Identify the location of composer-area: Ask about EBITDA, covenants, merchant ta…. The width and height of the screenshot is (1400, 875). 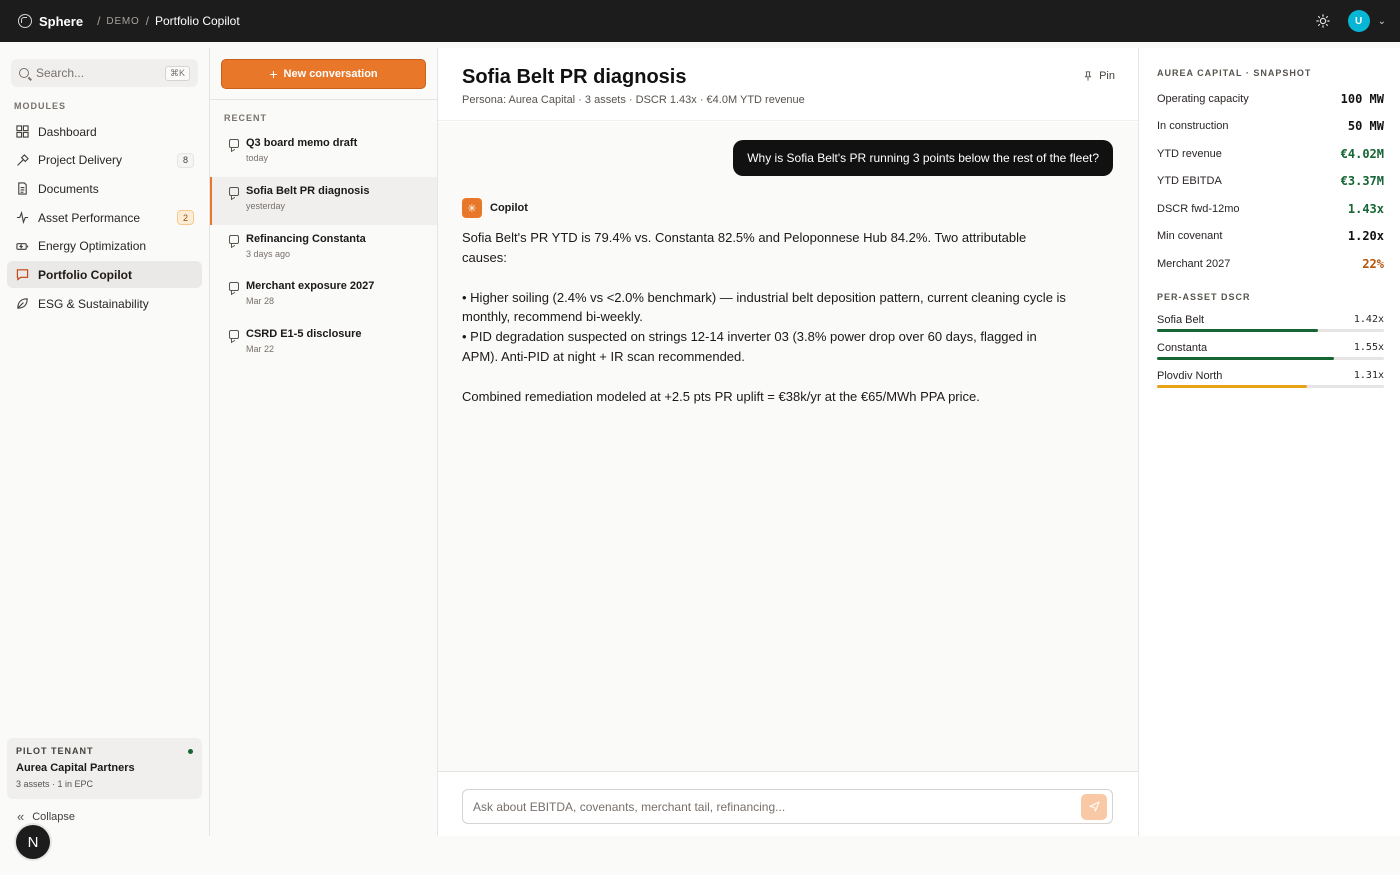
(788, 803).